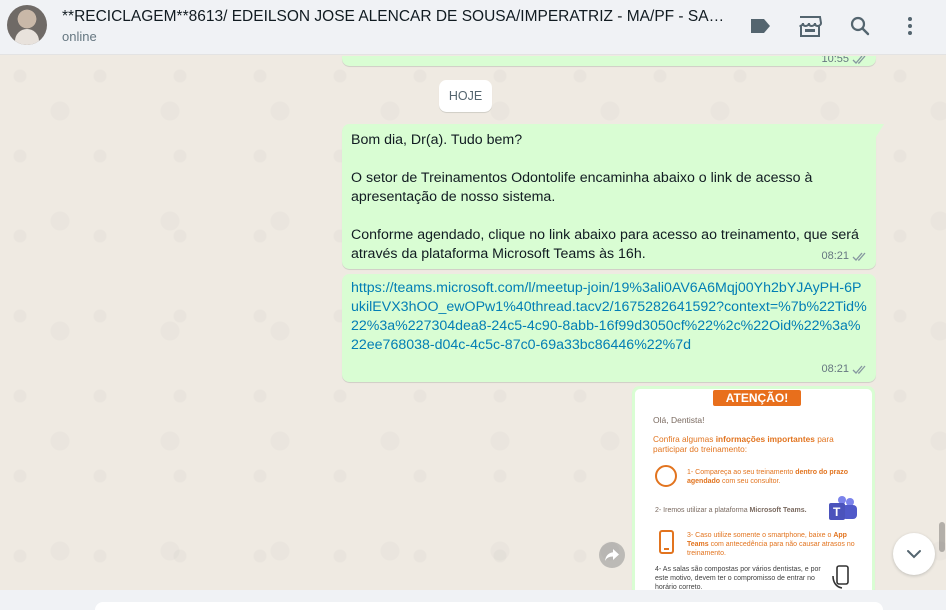 This screenshot has height=610, width=946. Describe the element at coordinates (27, 25) in the screenshot. I see `contact-avatar` at that location.